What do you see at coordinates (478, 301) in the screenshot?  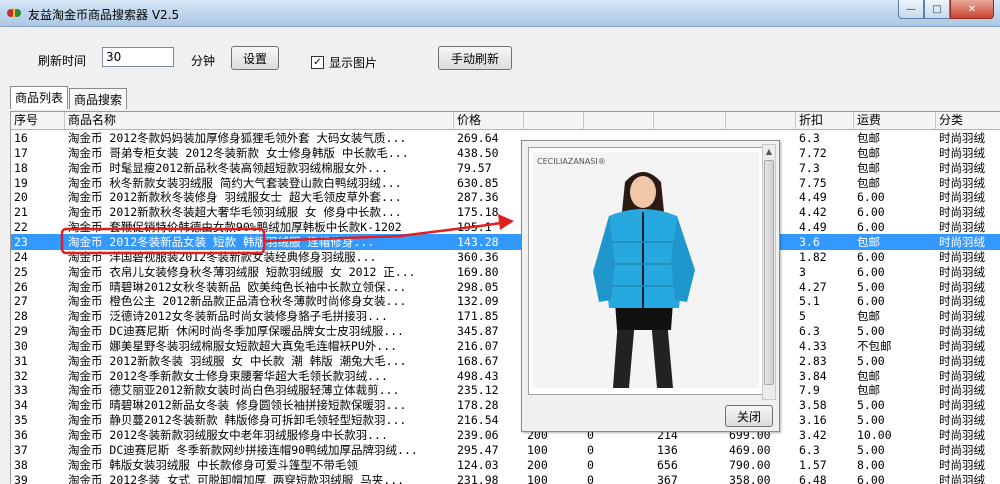 I see `cell-price: 132.09` at bounding box center [478, 301].